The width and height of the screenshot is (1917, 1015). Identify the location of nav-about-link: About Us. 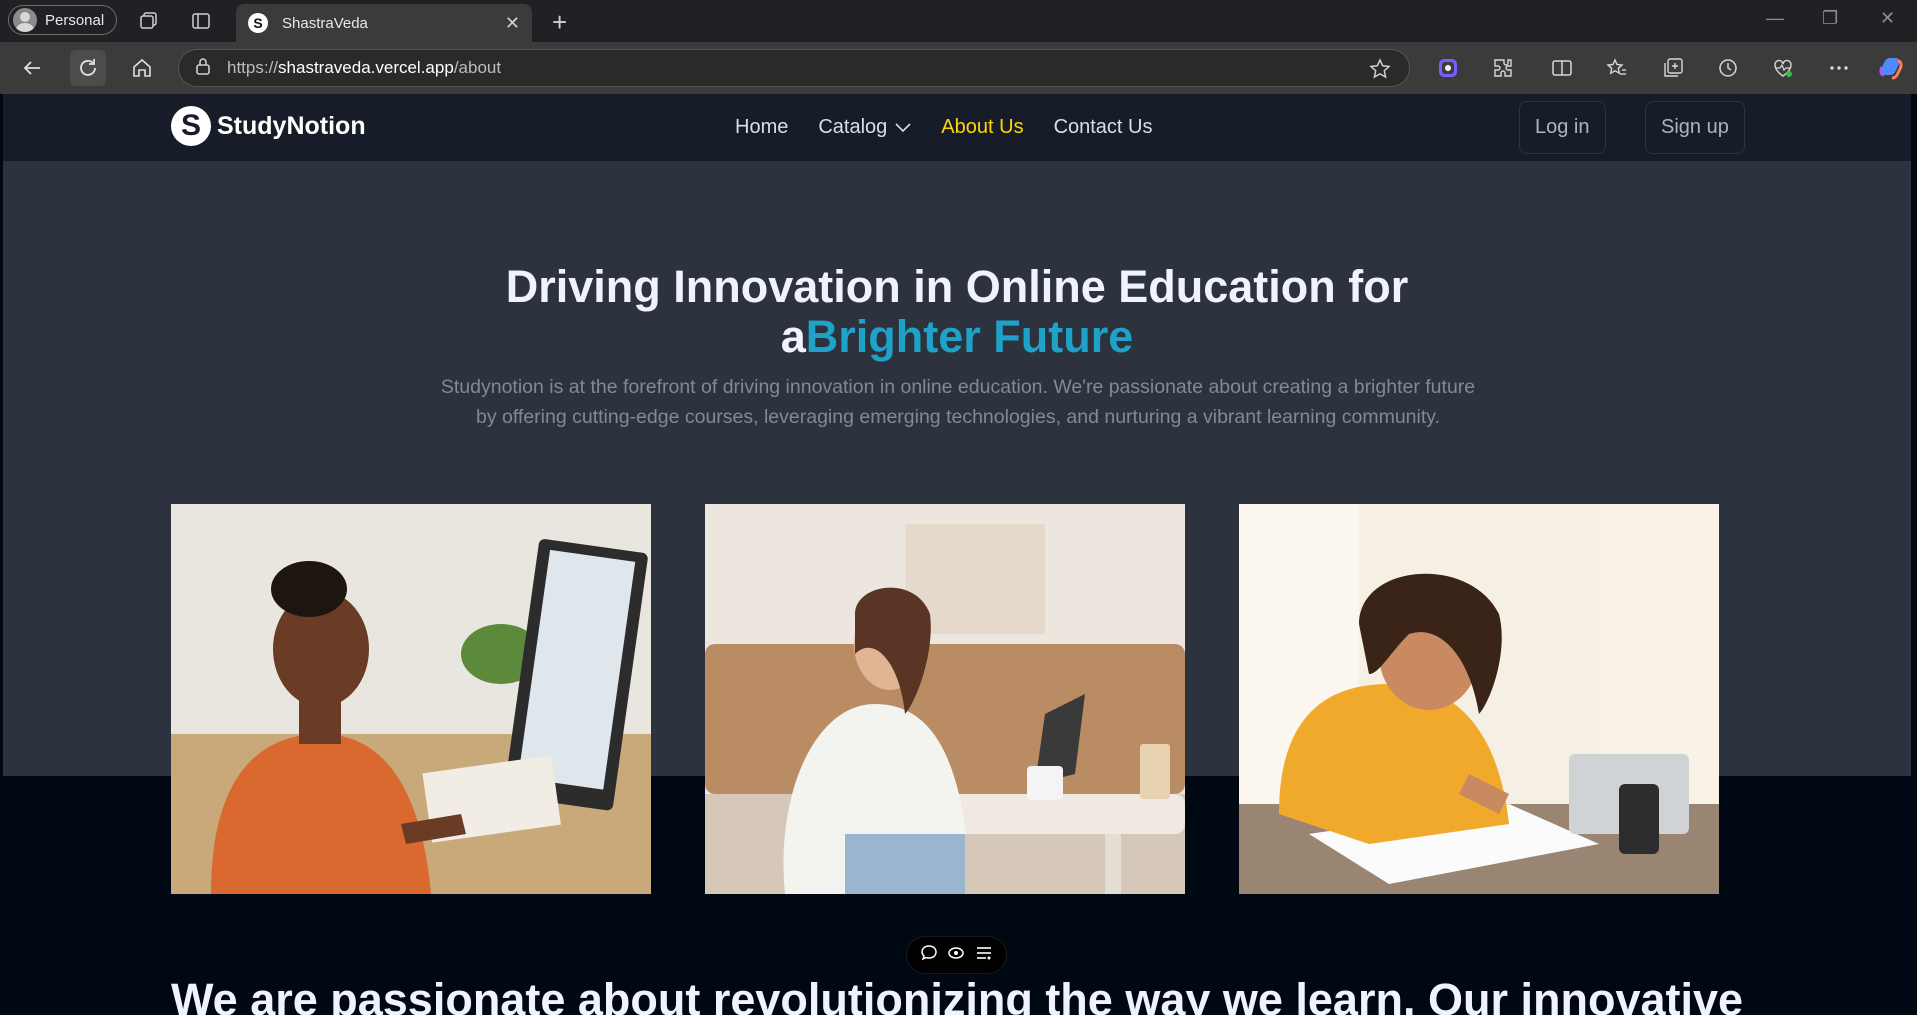
(982, 127).